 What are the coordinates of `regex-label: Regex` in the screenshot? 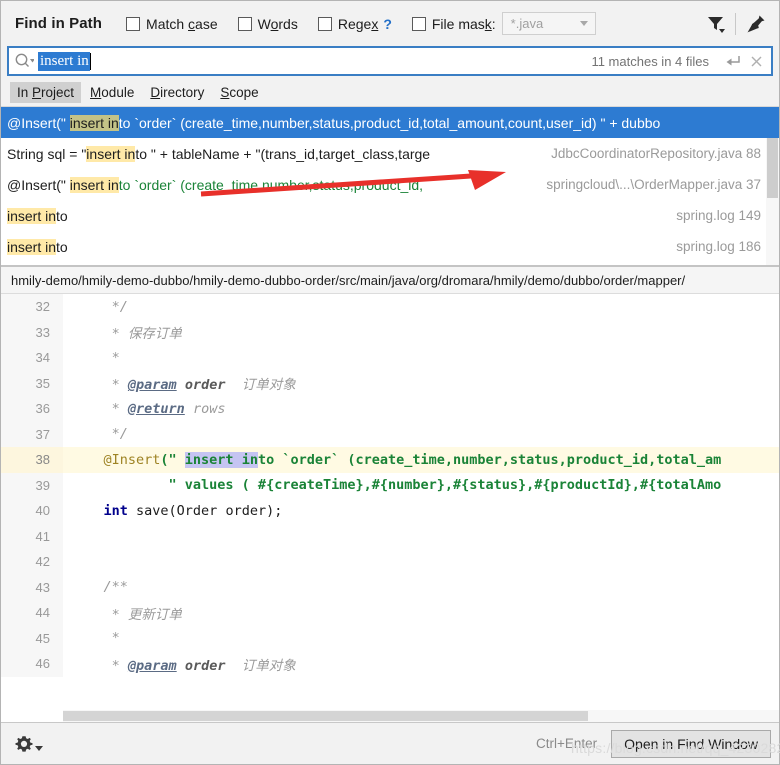 It's located at (358, 23).